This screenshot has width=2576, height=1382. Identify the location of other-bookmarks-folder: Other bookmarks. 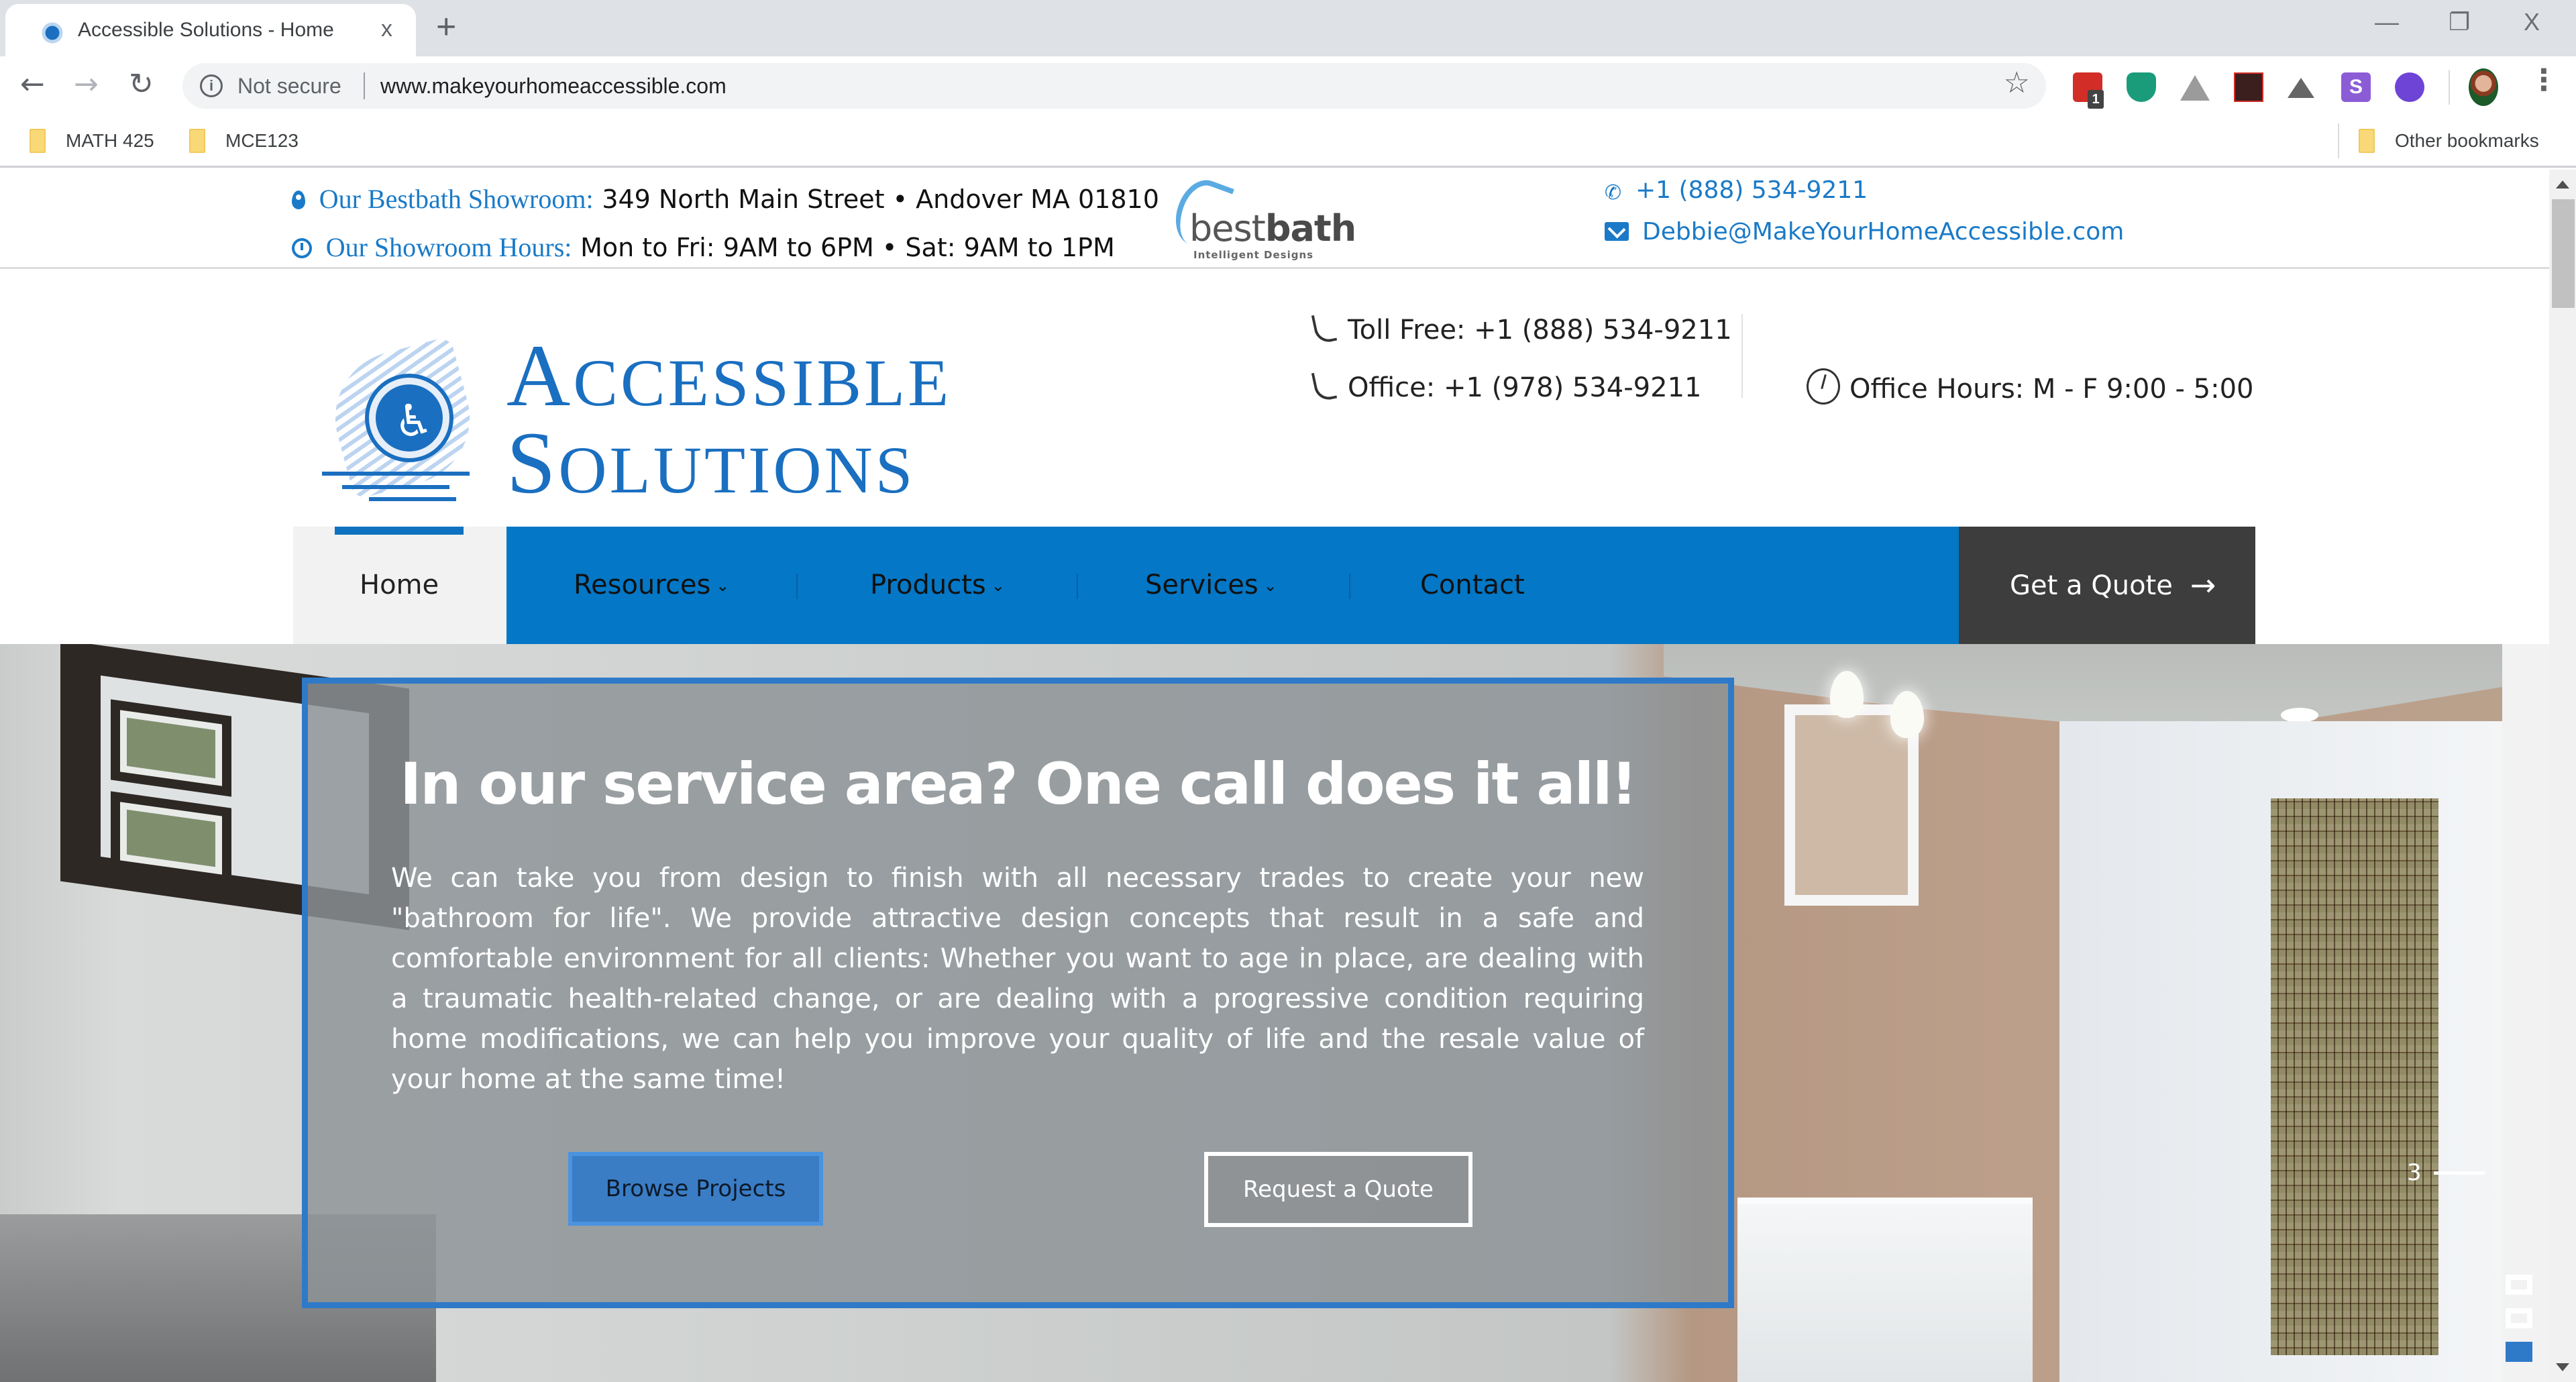
(2449, 141).